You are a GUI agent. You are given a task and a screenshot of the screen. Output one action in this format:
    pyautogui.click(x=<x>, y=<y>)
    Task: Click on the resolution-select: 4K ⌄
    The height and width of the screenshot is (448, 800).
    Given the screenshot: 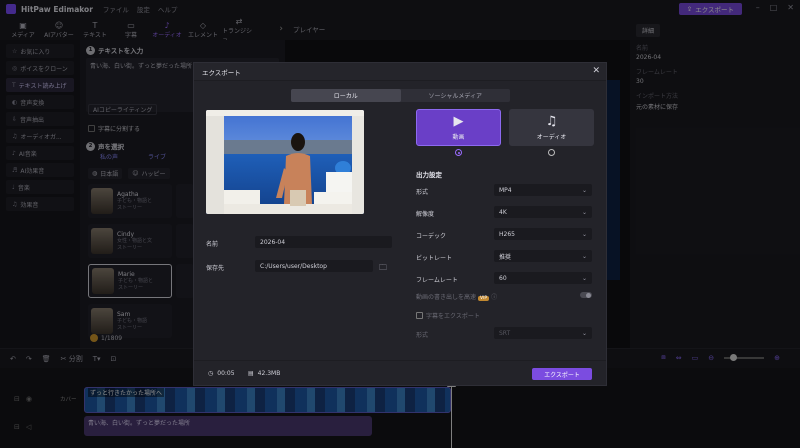 What is the action you would take?
    pyautogui.click(x=543, y=212)
    